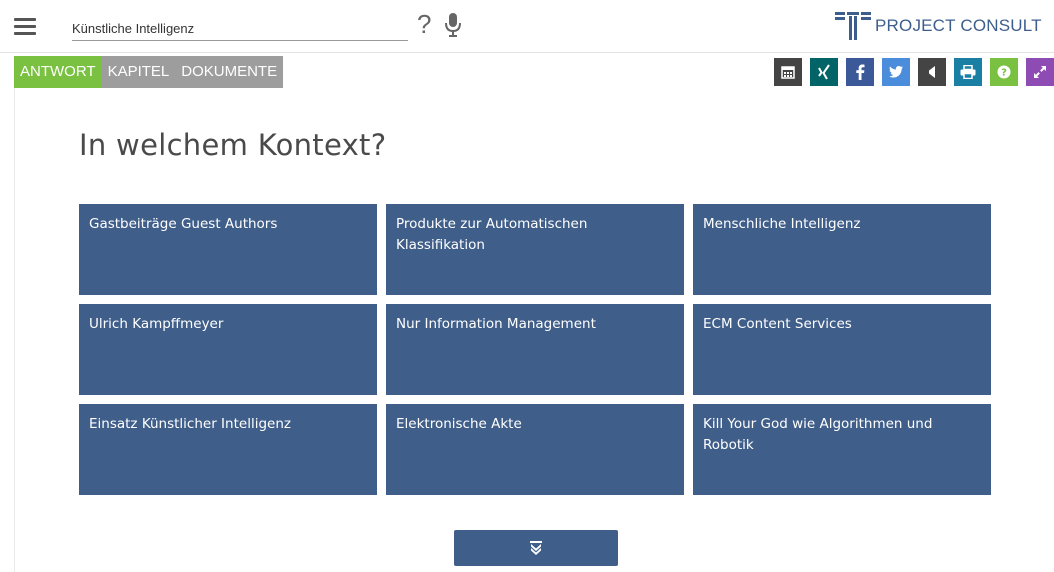 Image resolution: width=1054 pixels, height=572 pixels. I want to click on twitter-icon, so click(896, 72).